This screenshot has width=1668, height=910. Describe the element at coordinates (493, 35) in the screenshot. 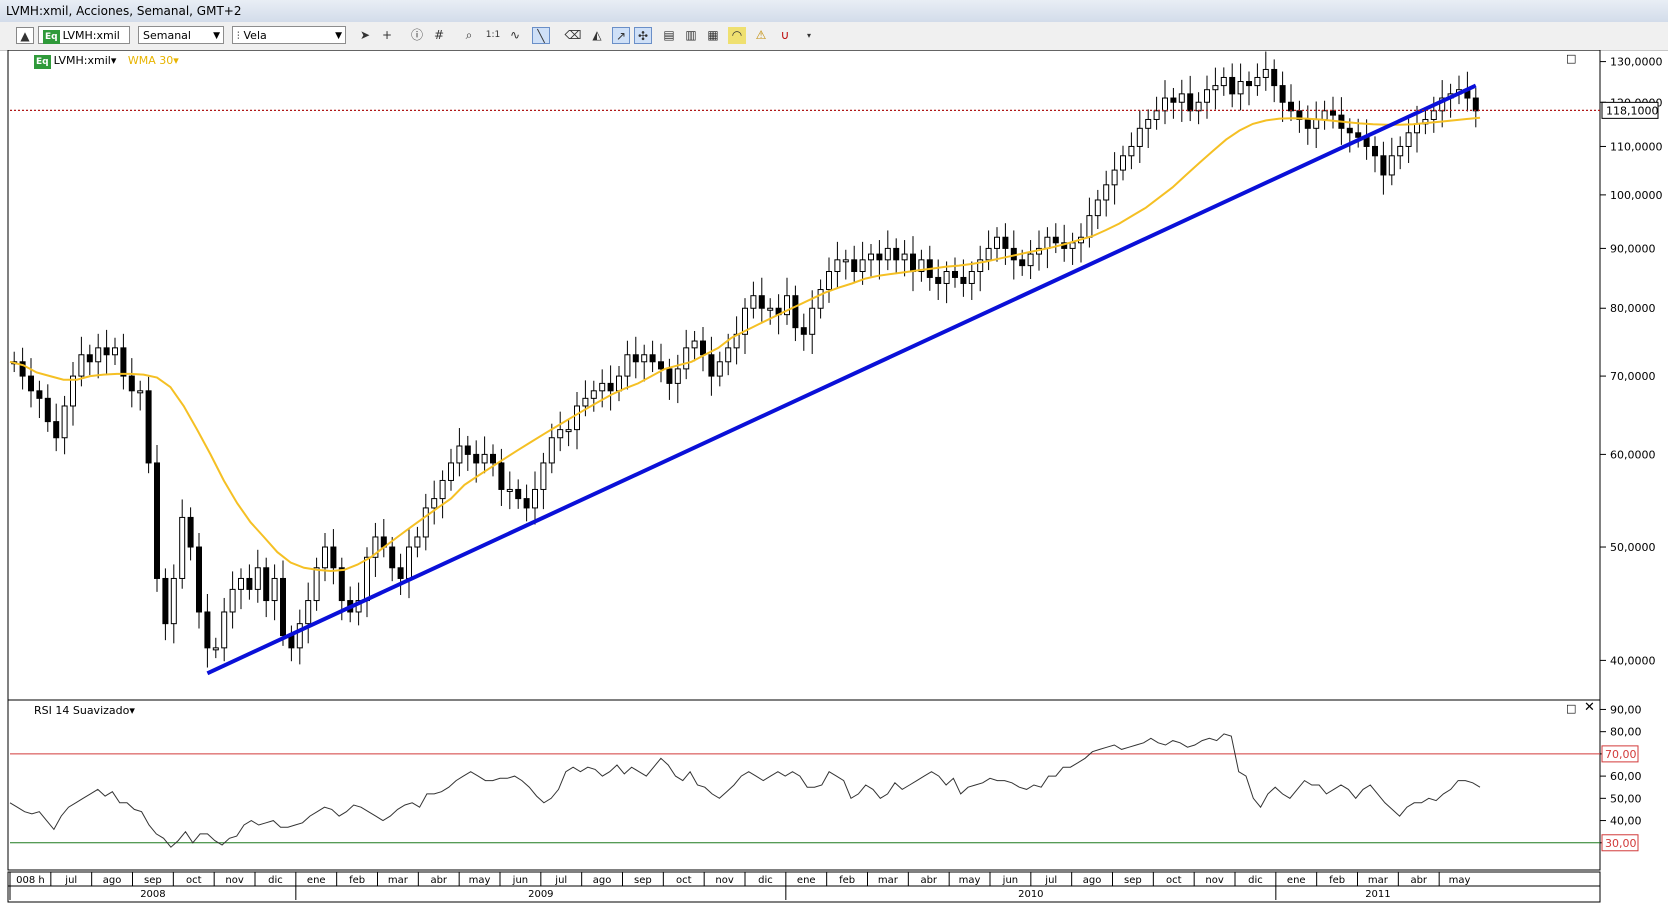

I see `one-to-one-icon: 1:1` at that location.